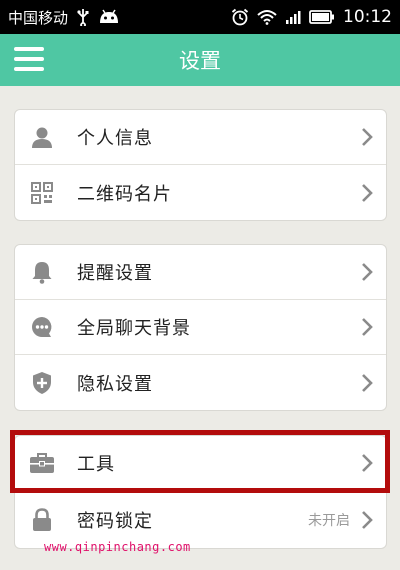 This screenshot has height=570, width=400. Describe the element at coordinates (115, 521) in the screenshot. I see `settings-item-label: 密码锁定` at that location.